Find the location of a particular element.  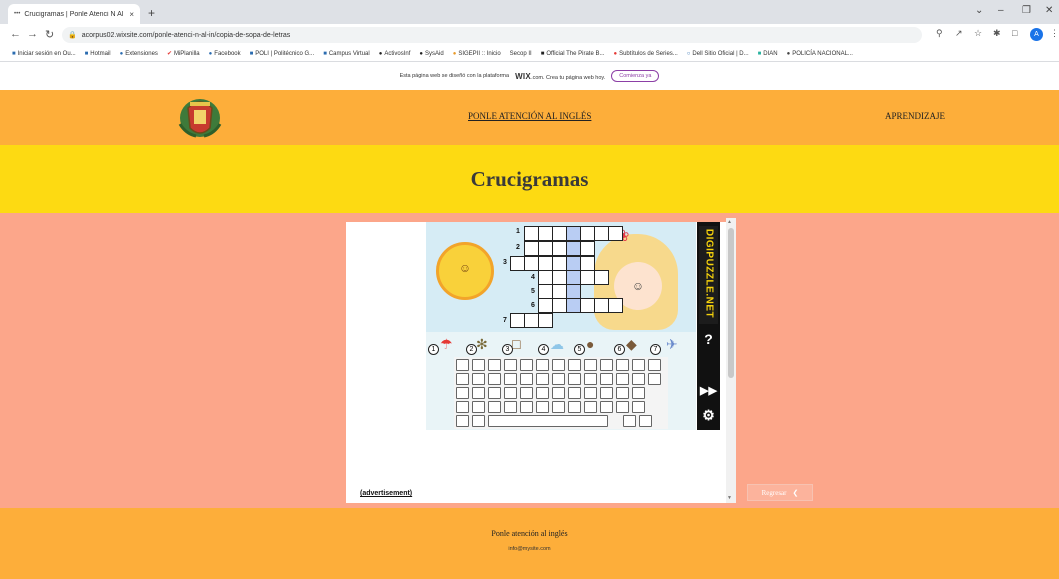

forward-arrow-icon: → is located at coordinates (32, 34).